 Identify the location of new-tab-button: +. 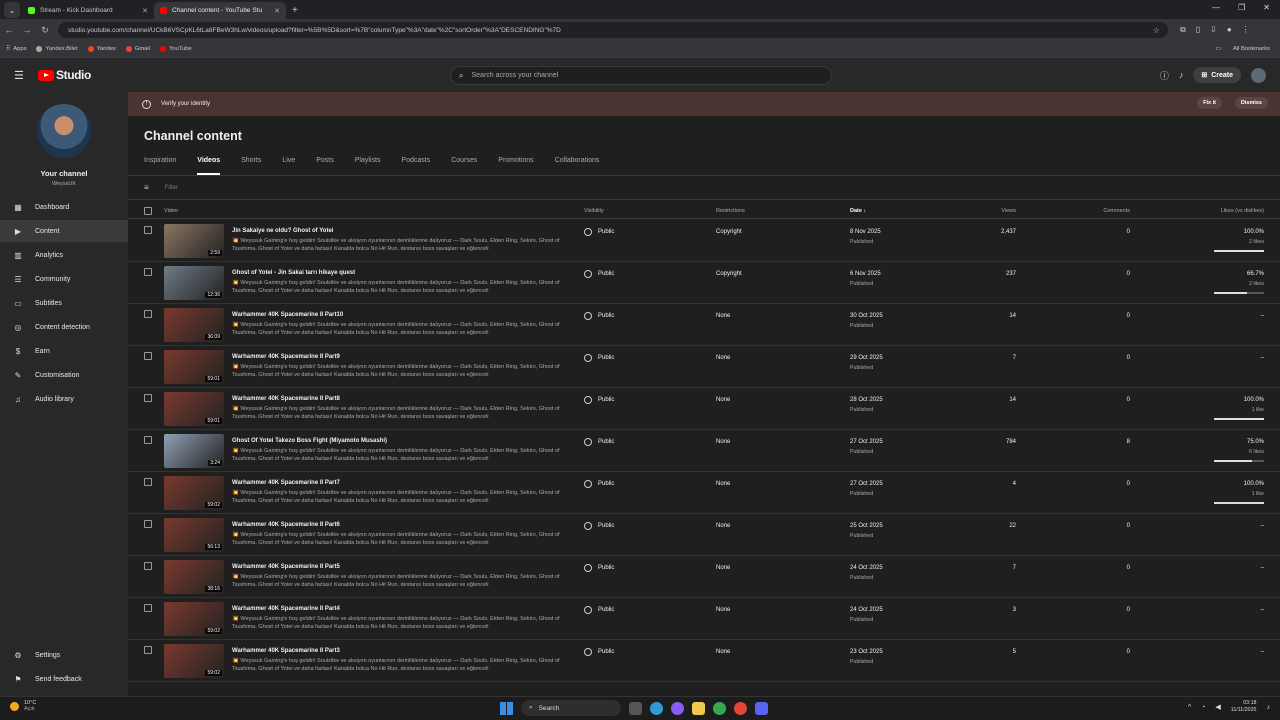
(295, 10).